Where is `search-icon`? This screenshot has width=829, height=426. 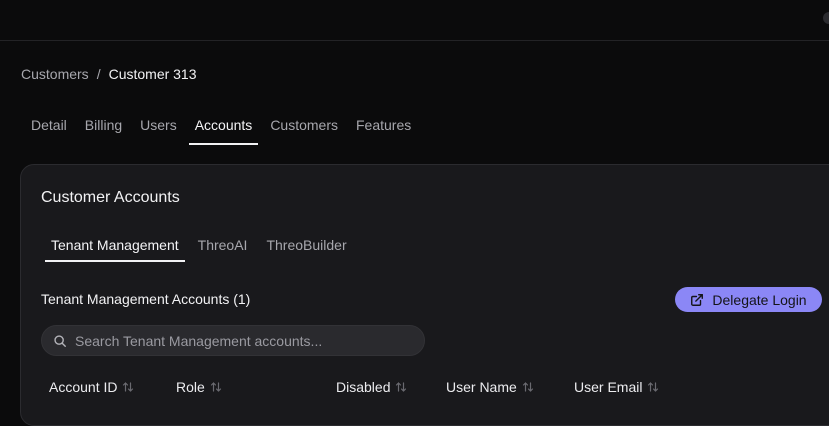 search-icon is located at coordinates (60, 341).